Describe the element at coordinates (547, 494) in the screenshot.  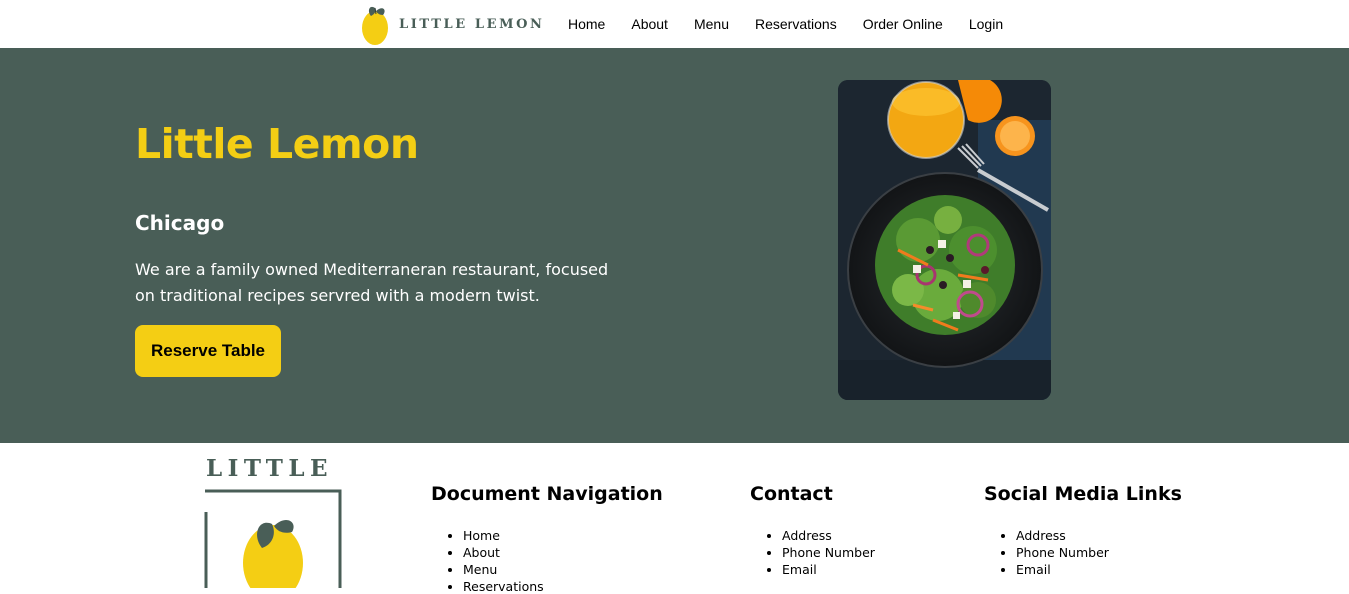
I see `footer-heading-navigation: Document Navigation` at that location.